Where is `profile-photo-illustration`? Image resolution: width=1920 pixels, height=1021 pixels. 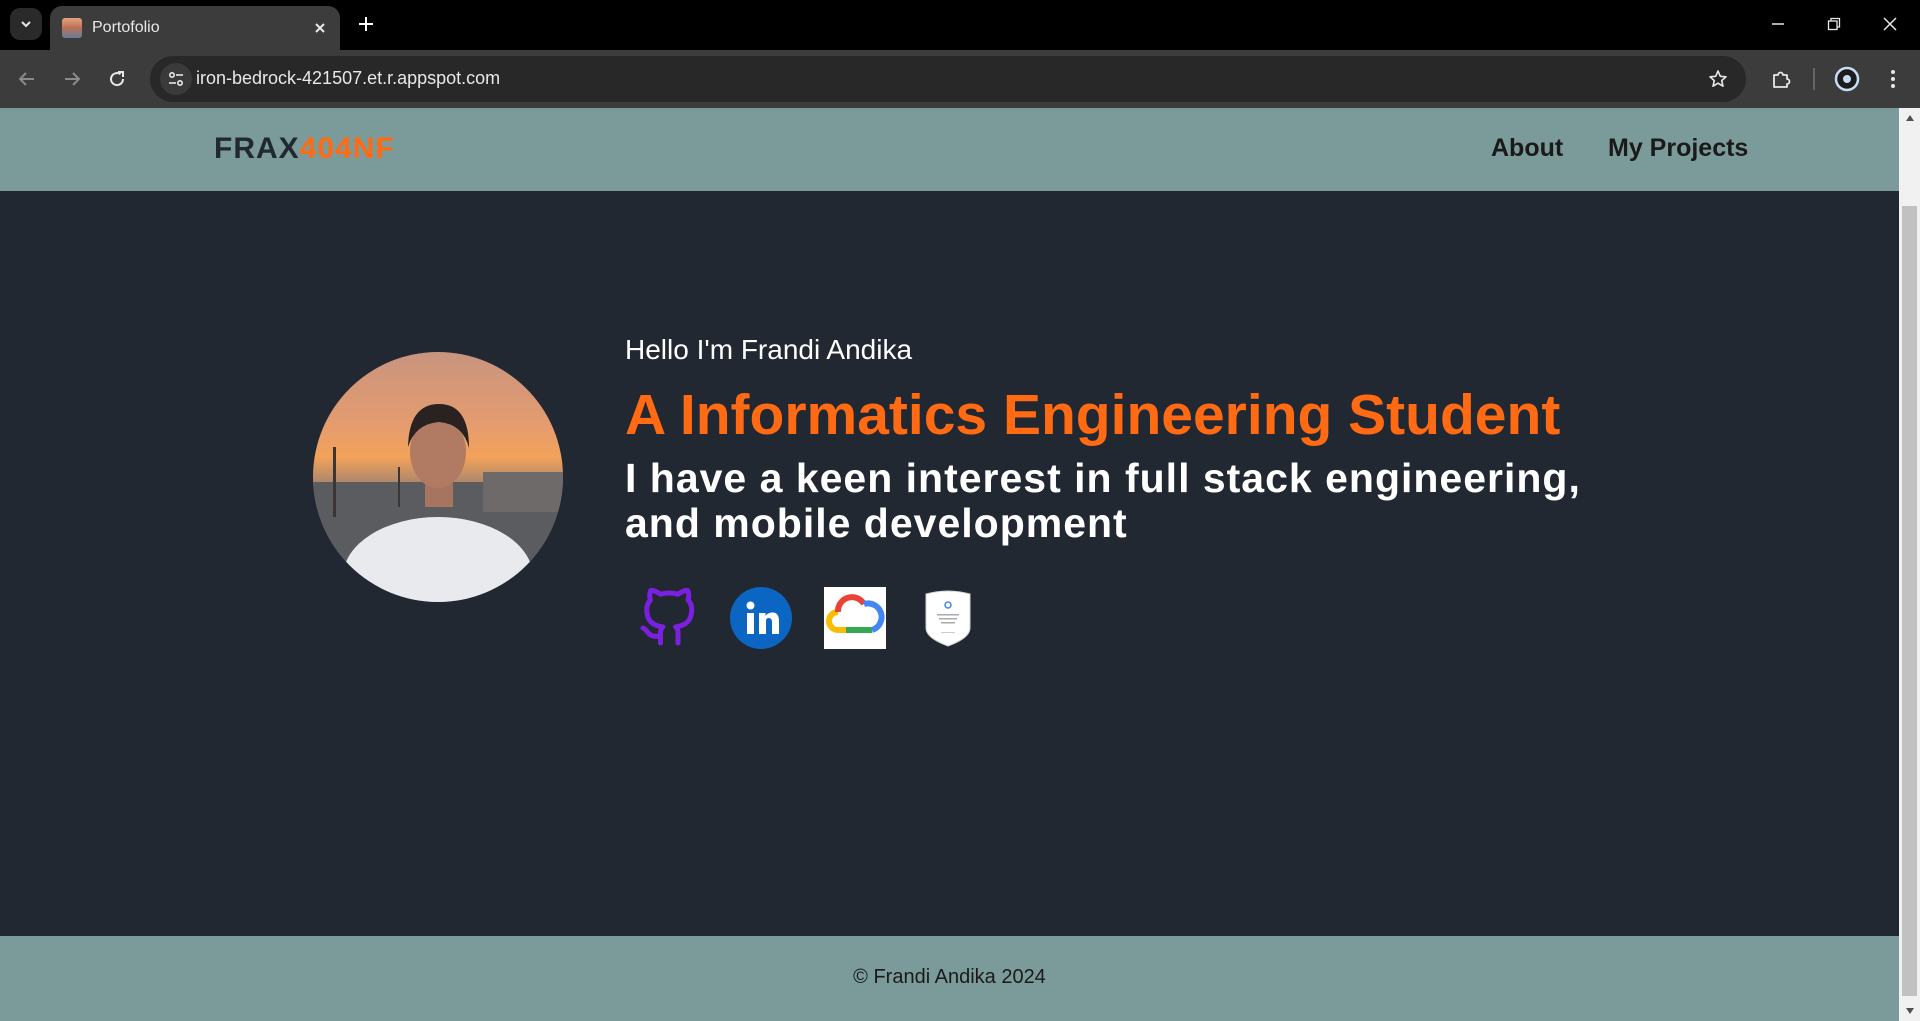
profile-photo-illustration is located at coordinates (438, 503).